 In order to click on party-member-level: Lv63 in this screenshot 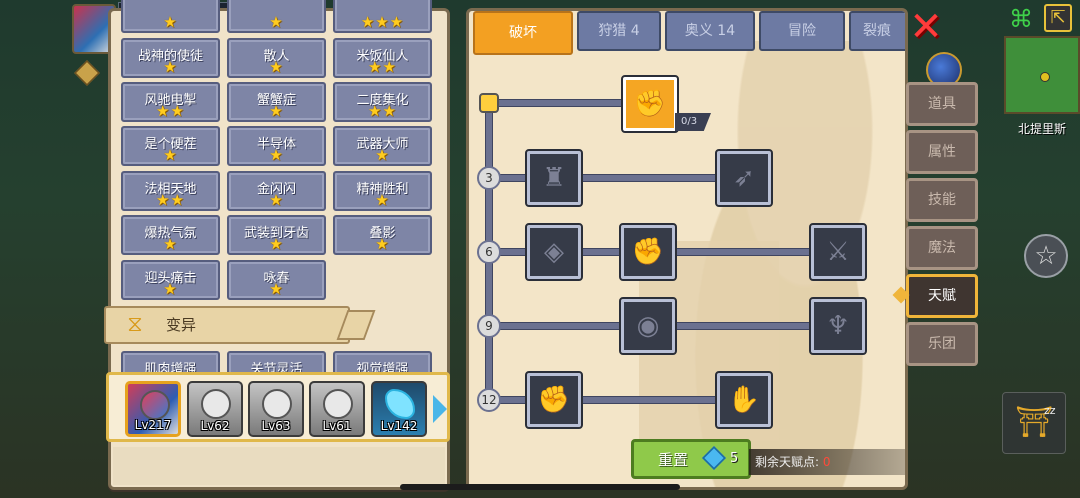, I will do `click(276, 426)`.